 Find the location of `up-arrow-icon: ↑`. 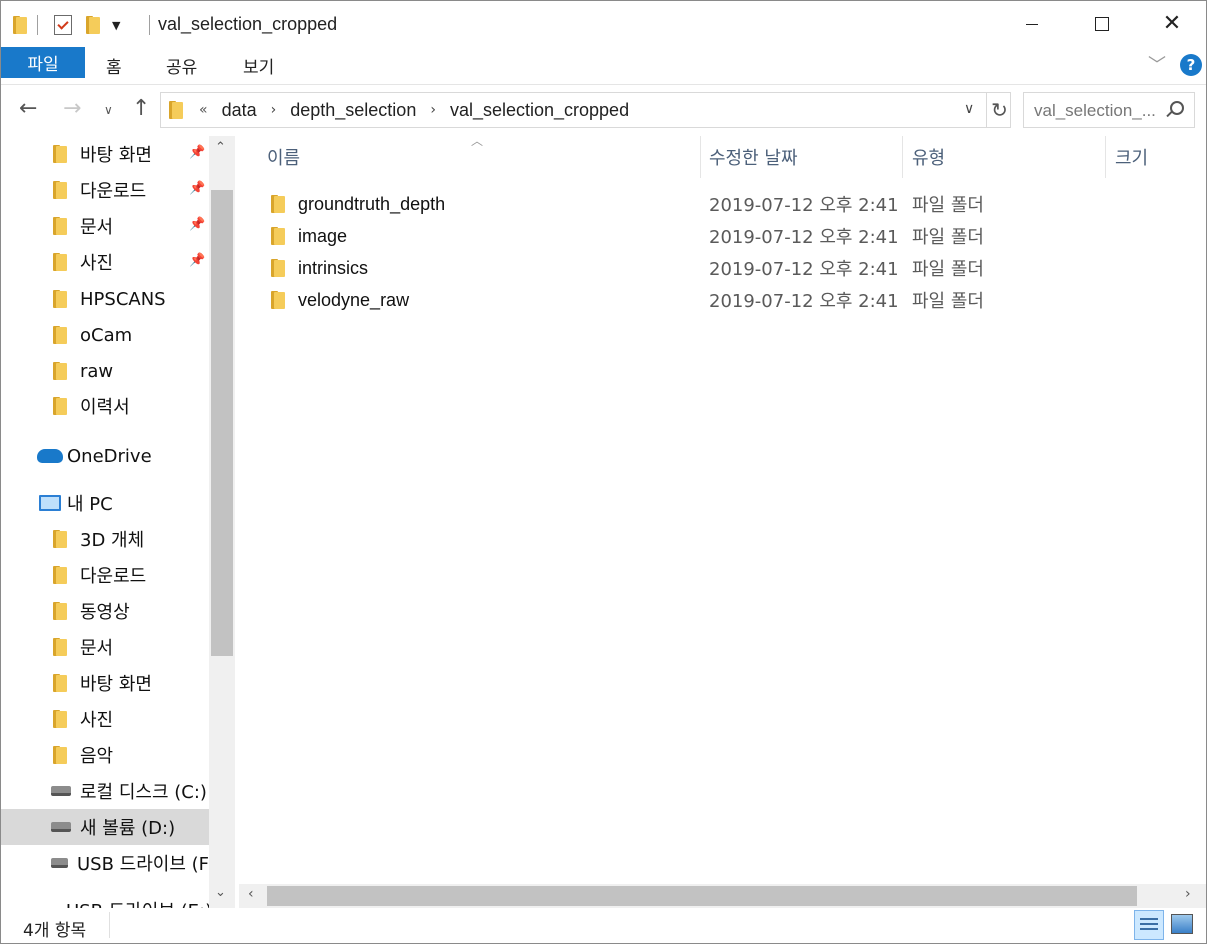

up-arrow-icon: ↑ is located at coordinates (141, 108).